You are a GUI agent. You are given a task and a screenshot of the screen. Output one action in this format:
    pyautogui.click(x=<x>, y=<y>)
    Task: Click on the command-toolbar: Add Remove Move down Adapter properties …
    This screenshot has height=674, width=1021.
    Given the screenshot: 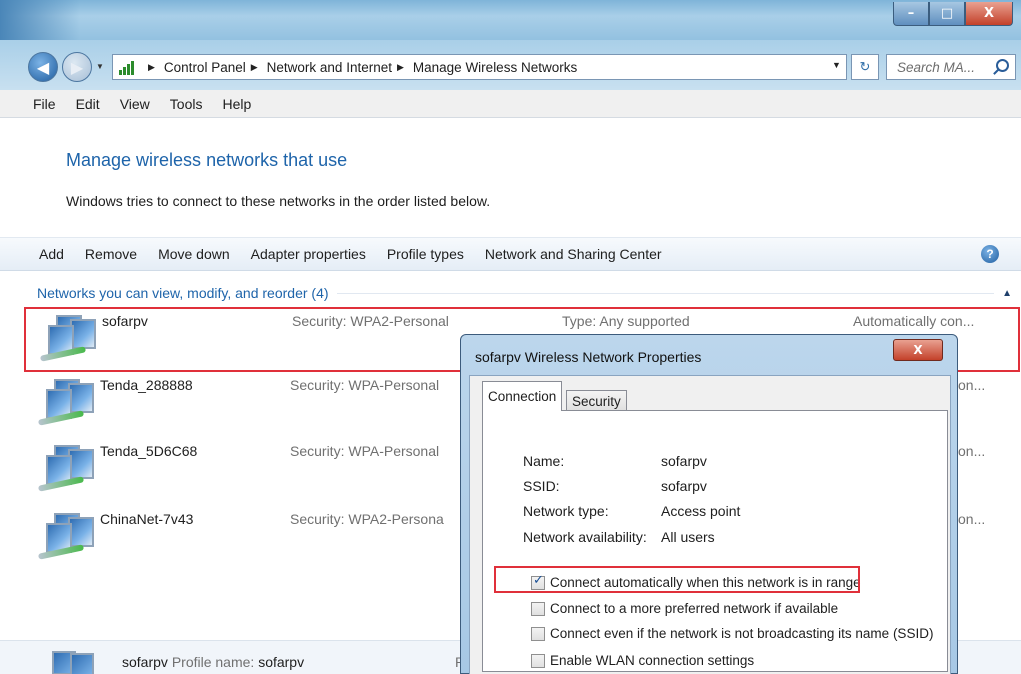 What is the action you would take?
    pyautogui.click(x=510, y=254)
    